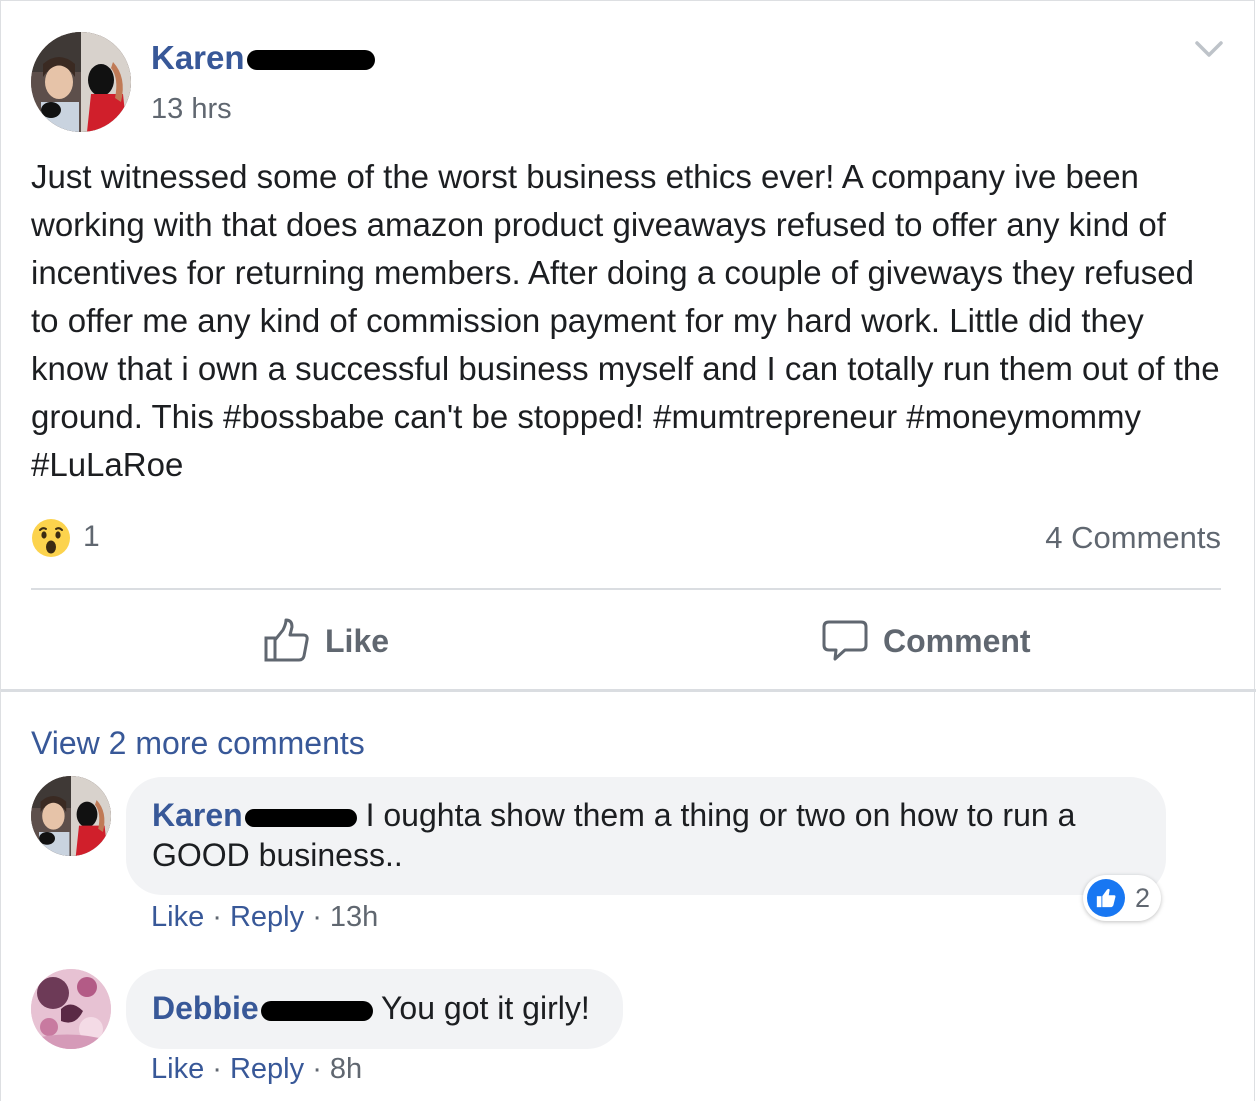  What do you see at coordinates (357, 640) in the screenshot?
I see `like-button-label: Like` at bounding box center [357, 640].